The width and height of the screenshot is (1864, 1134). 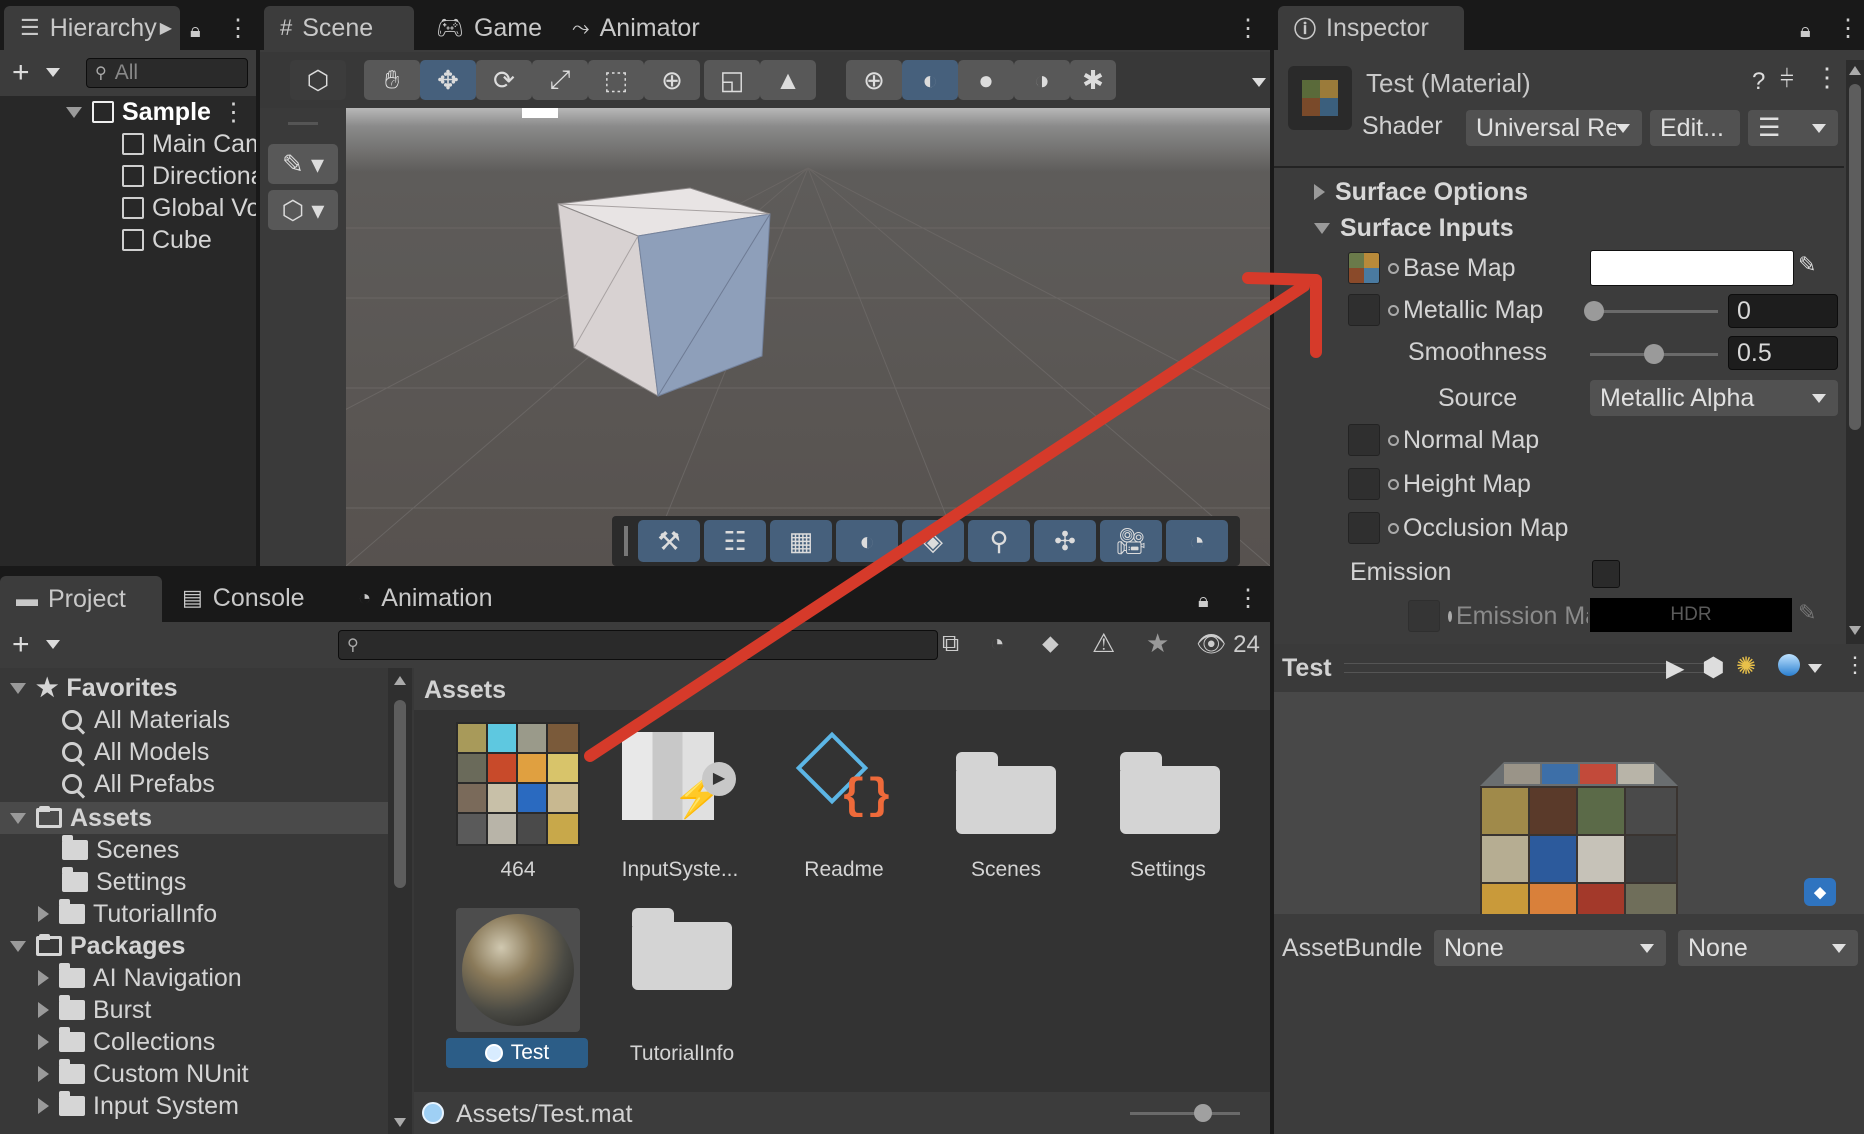 What do you see at coordinates (1783, 353) in the screenshot?
I see `smoothness-value-field: 0.5` at bounding box center [1783, 353].